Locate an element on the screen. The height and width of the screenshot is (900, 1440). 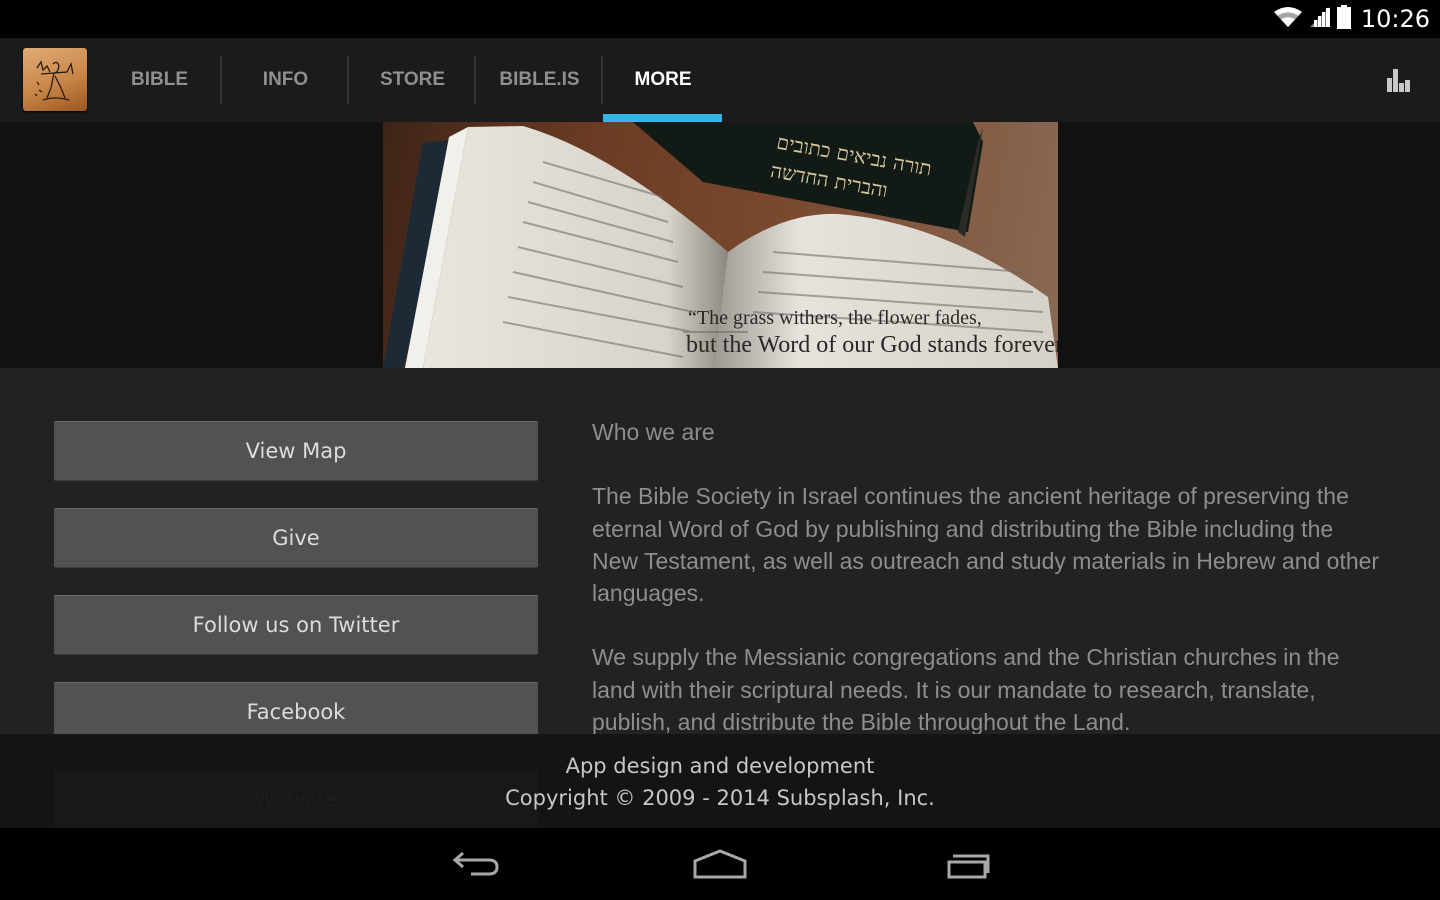
tab-label: BIBLE is located at coordinates (159, 79).